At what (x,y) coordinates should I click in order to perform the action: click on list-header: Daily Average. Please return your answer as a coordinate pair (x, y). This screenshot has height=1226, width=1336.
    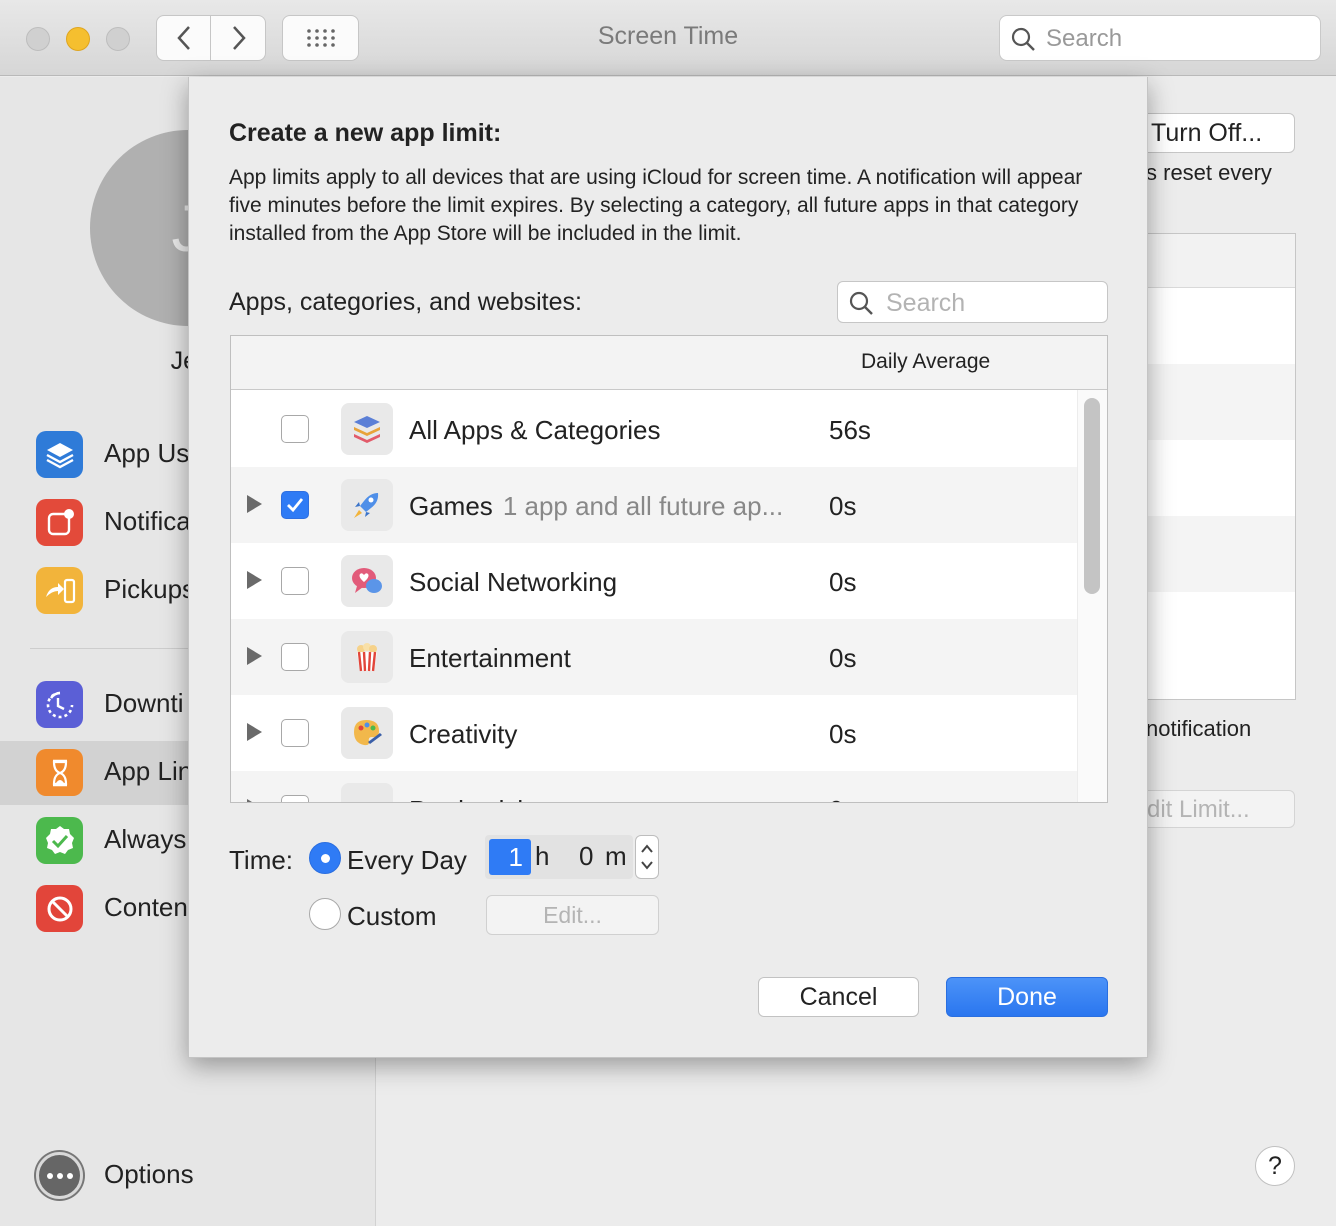
    Looking at the image, I should click on (669, 363).